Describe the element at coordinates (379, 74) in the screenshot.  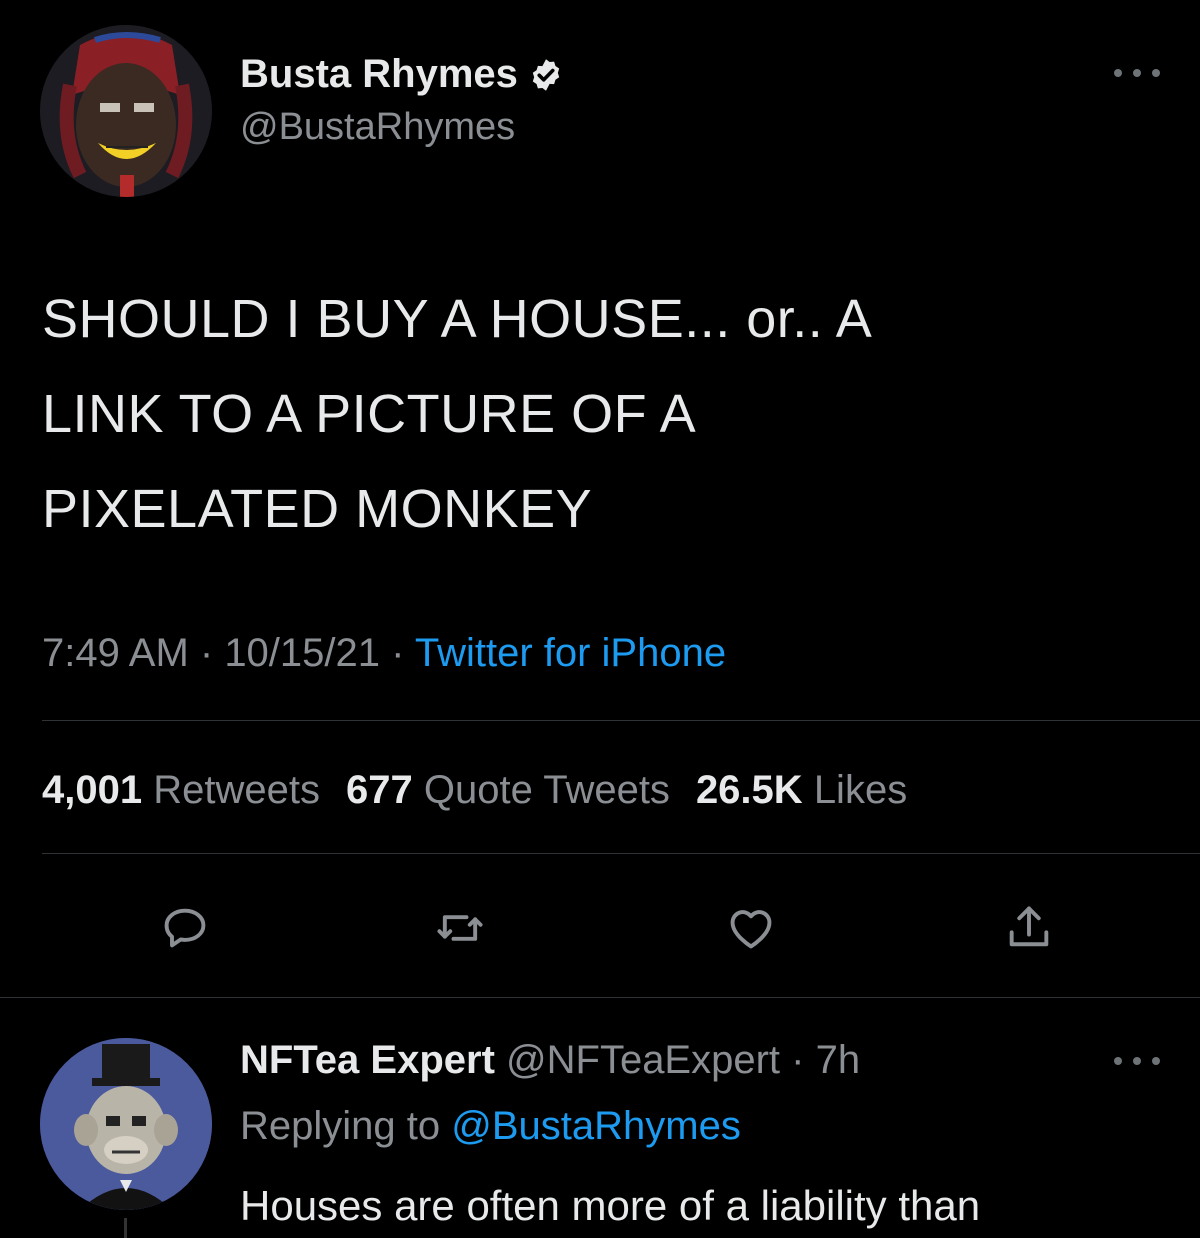
I see `author-display-name: Busta Rhymes` at that location.